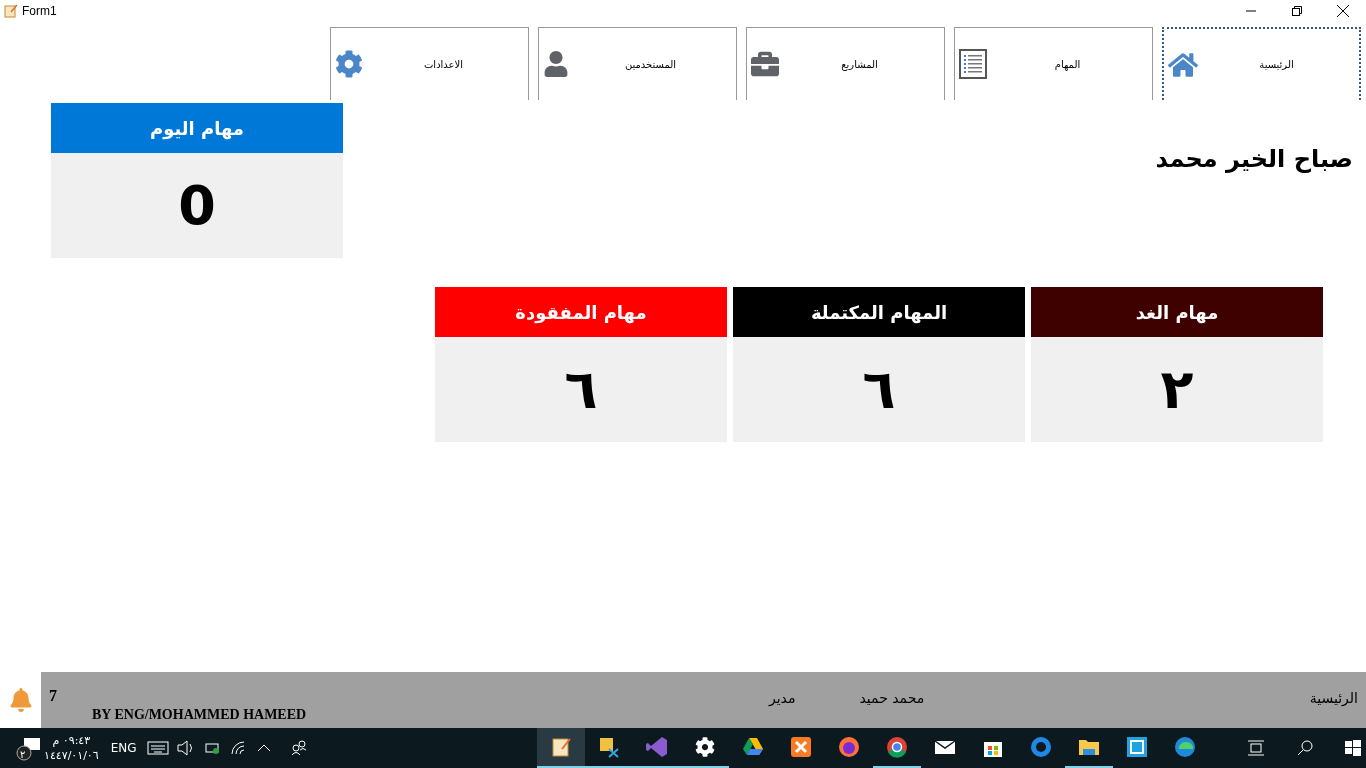  Describe the element at coordinates (892, 698) in the screenshot. I see `user-name: محمد حميد` at that location.